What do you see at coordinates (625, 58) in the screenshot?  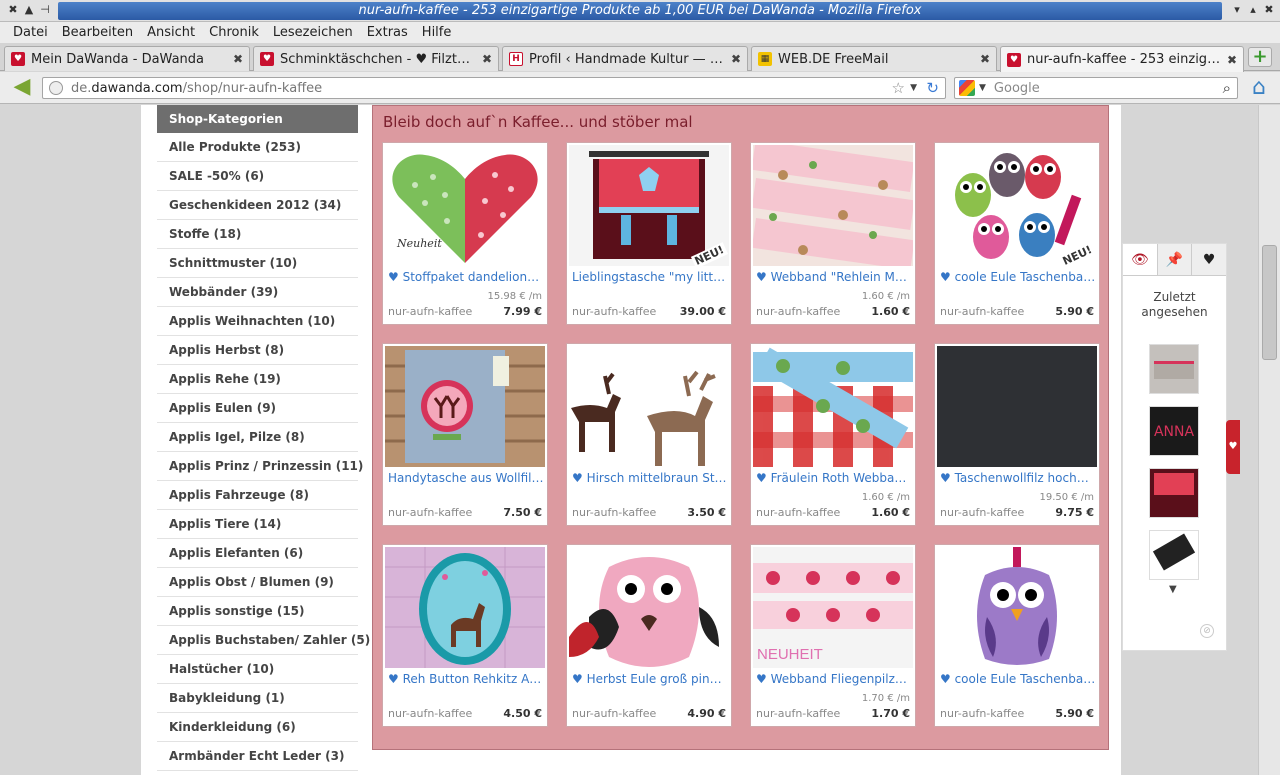 I see `tab-handmade-kultur: H Profil ‹ Handmade Kultur — Wo... ✖` at bounding box center [625, 58].